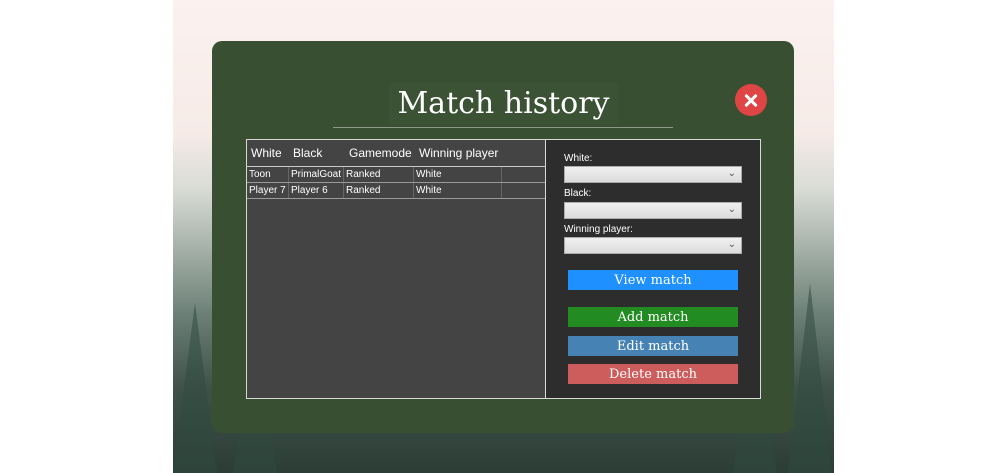 This screenshot has width=1007, height=473. Describe the element at coordinates (653, 280) in the screenshot. I see `view-match-button: View match` at that location.